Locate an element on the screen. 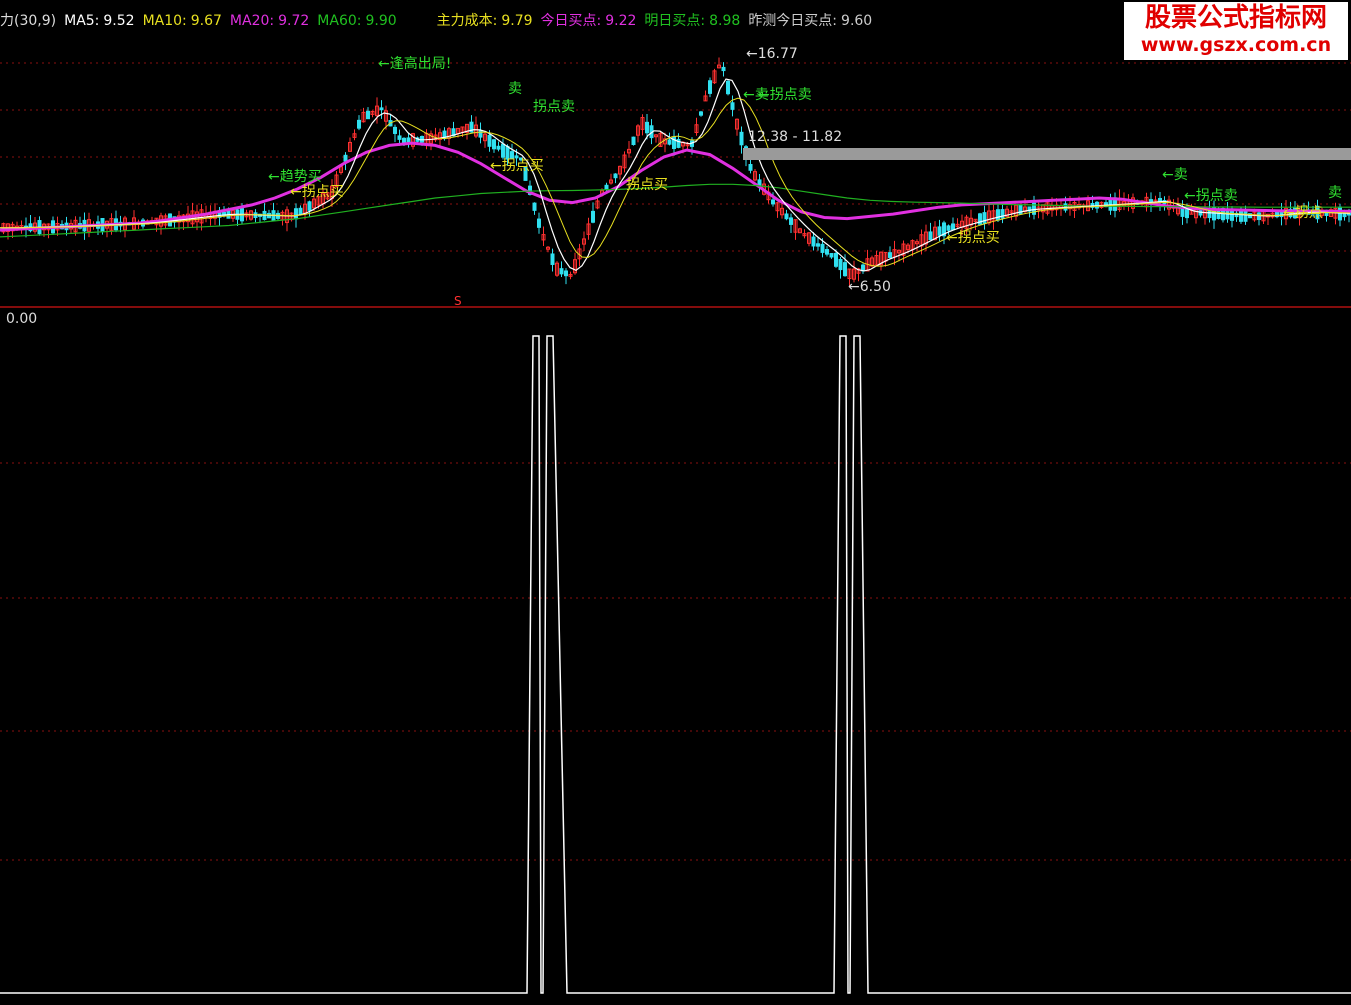 The height and width of the screenshot is (1005, 1351). yest-buy-label: 昨测今日买点: is located at coordinates (793, 21).